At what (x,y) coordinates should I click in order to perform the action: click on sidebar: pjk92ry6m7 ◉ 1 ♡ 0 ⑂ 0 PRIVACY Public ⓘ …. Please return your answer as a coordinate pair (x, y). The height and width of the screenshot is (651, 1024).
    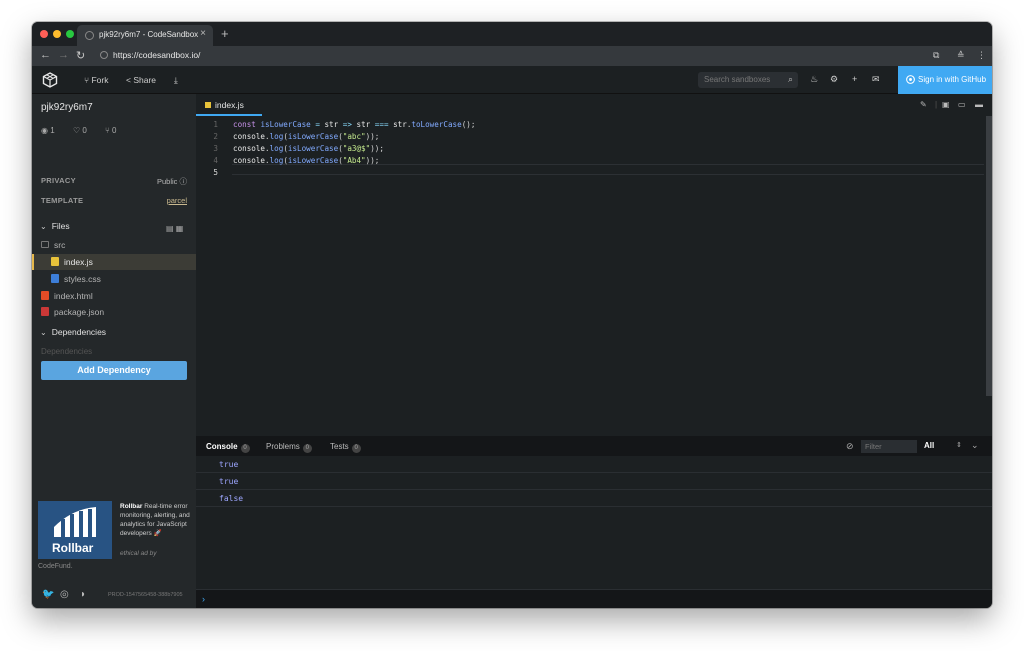
    Looking at the image, I should click on (114, 351).